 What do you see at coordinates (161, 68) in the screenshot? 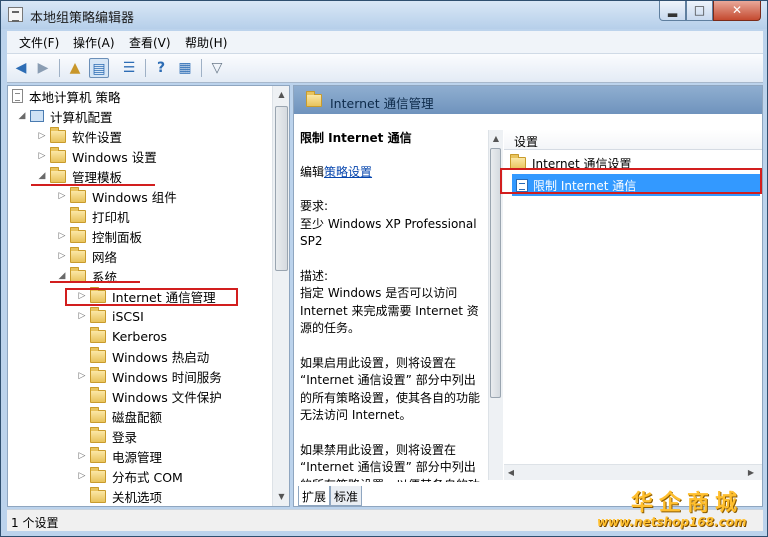
I see `help-icon: ?` at bounding box center [161, 68].